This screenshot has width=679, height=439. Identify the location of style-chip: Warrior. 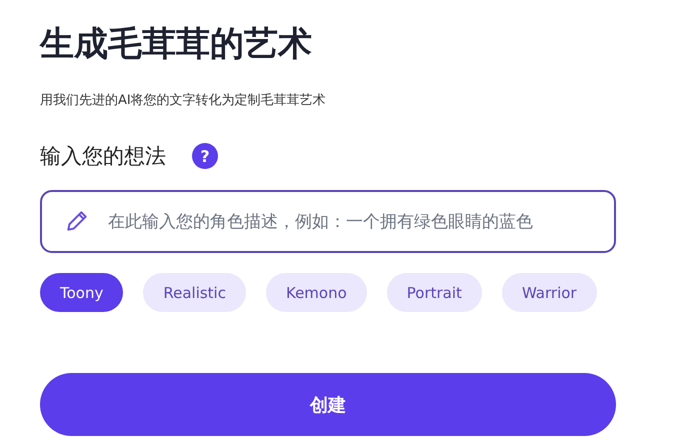
(549, 292).